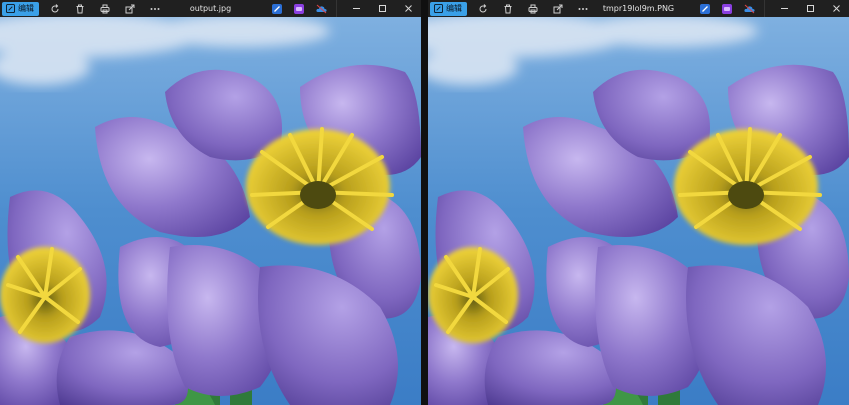 This screenshot has height=405, width=849. I want to click on window-divider, so click(424, 202).